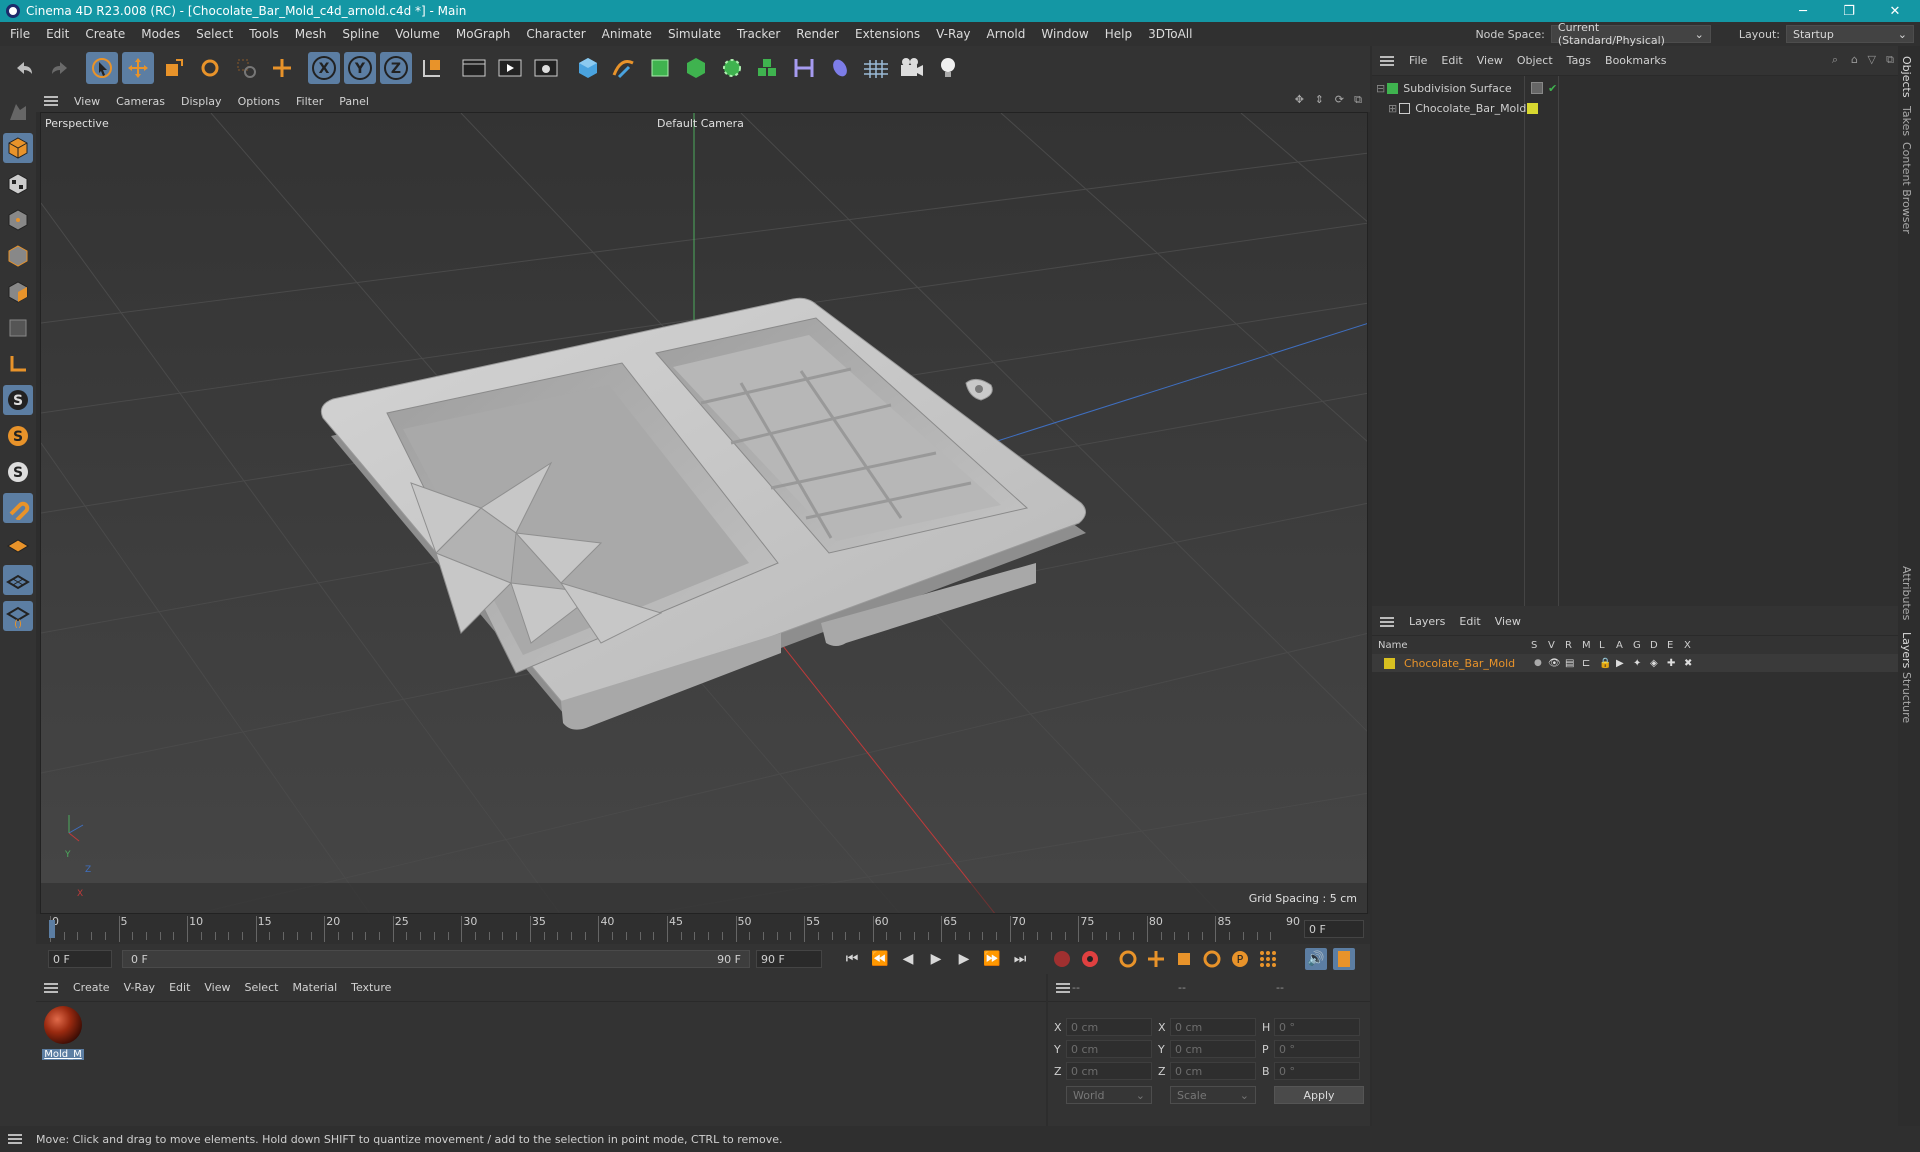 The height and width of the screenshot is (1152, 1920). Describe the element at coordinates (18, 292) in the screenshot. I see `polygons-mode-icon` at that location.